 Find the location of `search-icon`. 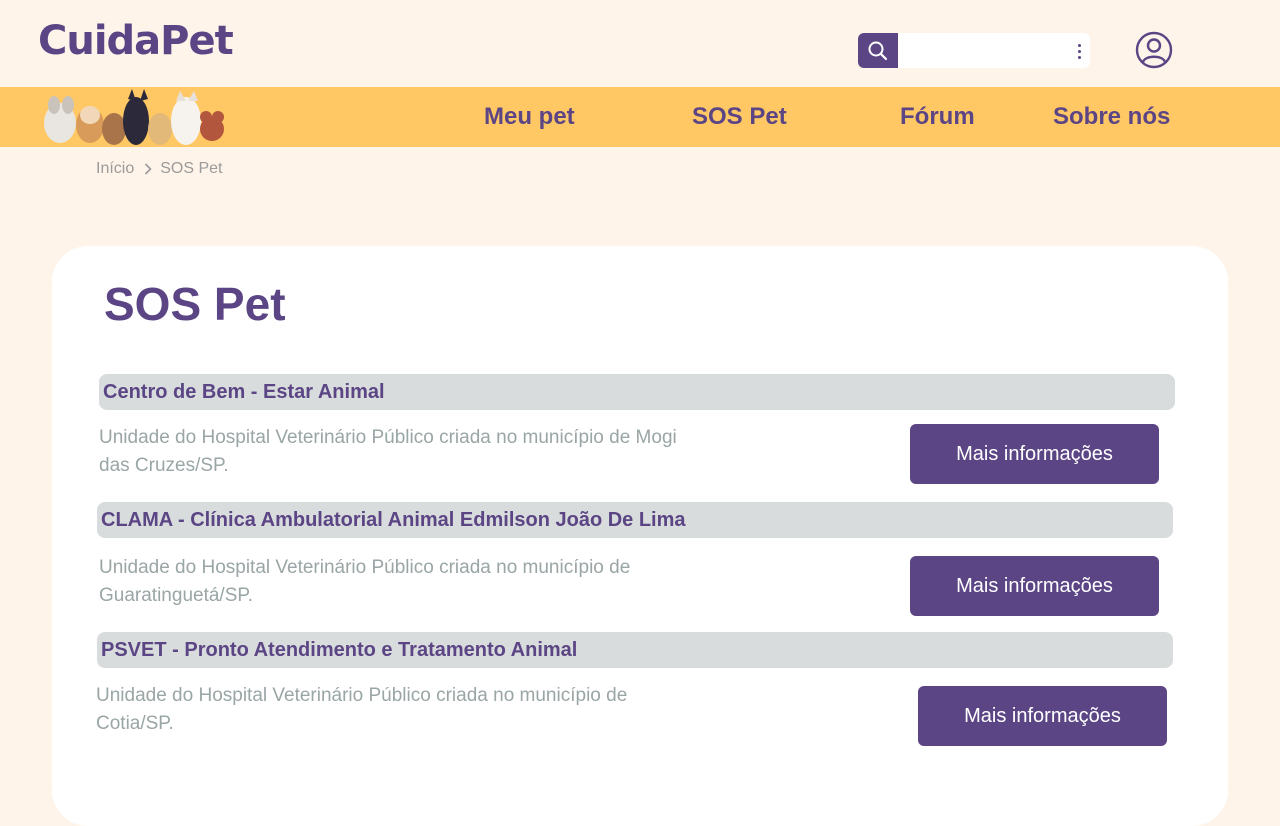

search-icon is located at coordinates (878, 50).